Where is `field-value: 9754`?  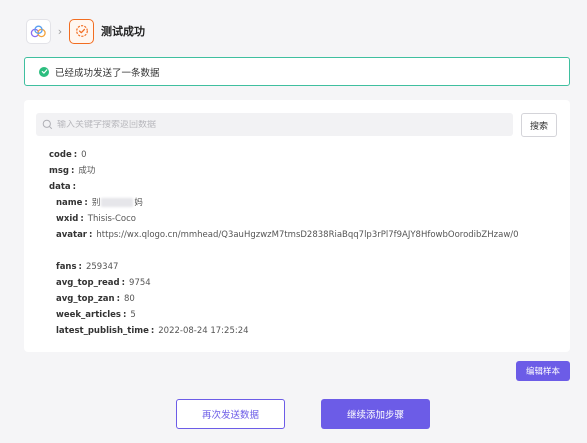 field-value: 9754 is located at coordinates (140, 283).